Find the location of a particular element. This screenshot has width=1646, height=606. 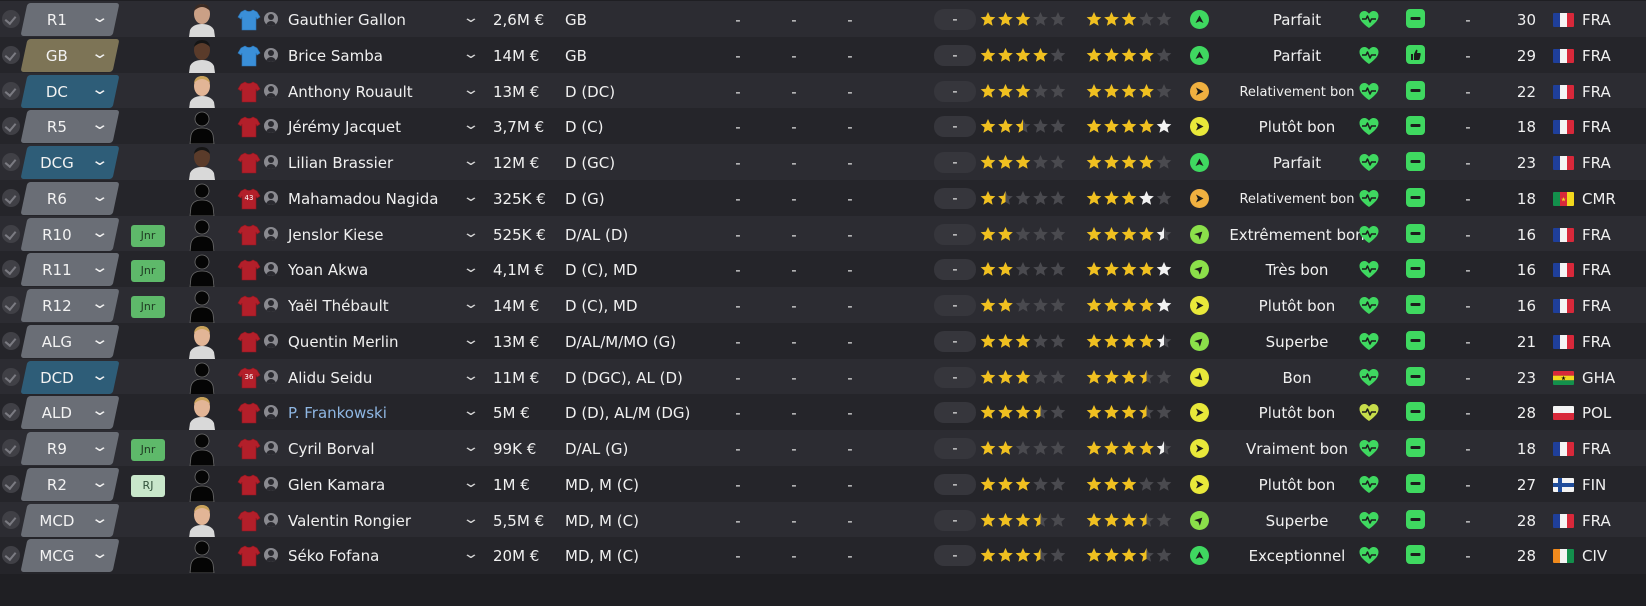

player-positions: D (DGC), AL (D) is located at coordinates (624, 377).